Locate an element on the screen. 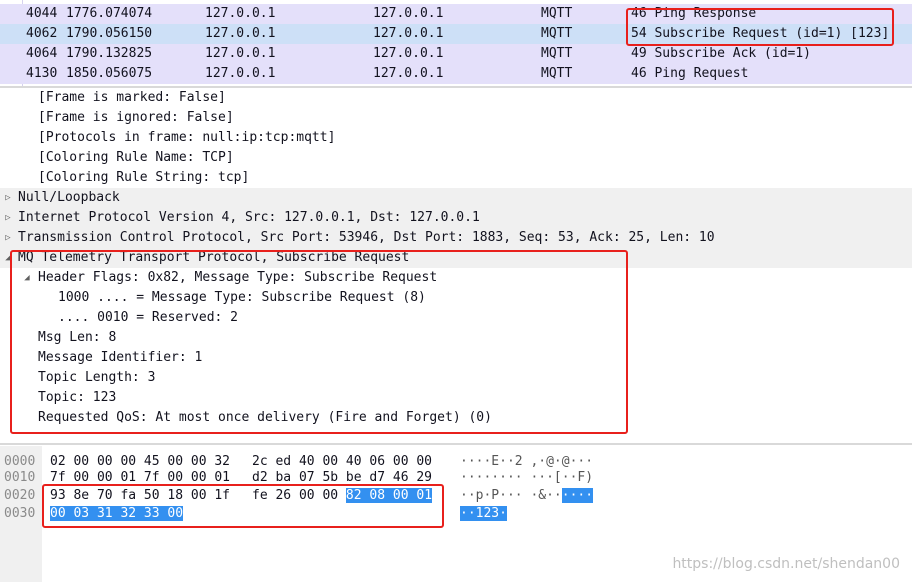  packet-no: 4062 is located at coordinates (42, 33).